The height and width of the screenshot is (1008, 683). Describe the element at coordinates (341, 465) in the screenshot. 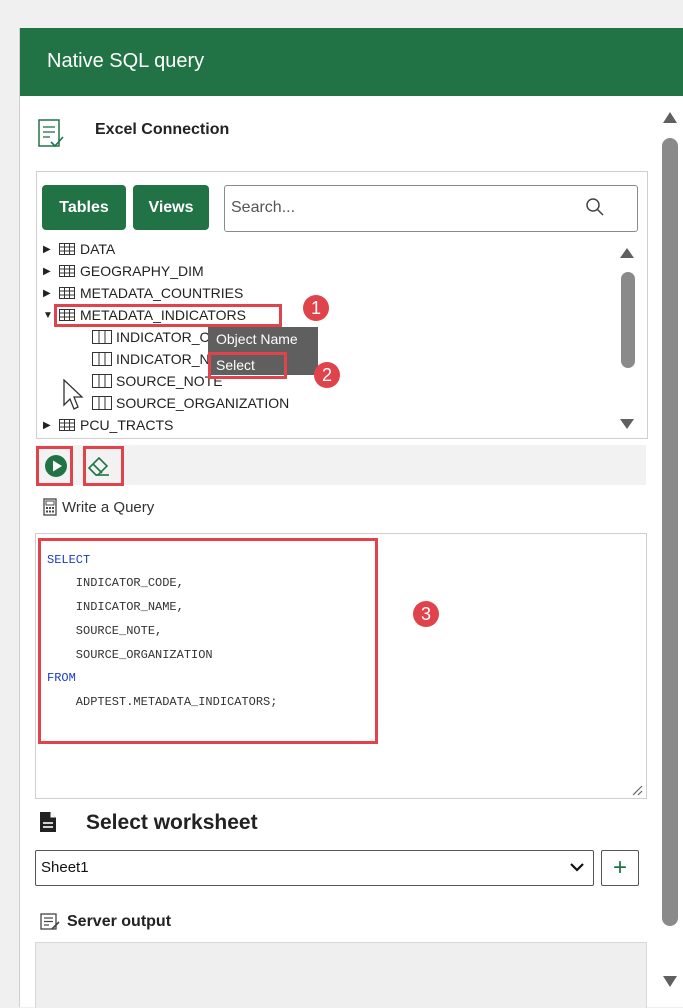

I see `query-toolbar` at that location.